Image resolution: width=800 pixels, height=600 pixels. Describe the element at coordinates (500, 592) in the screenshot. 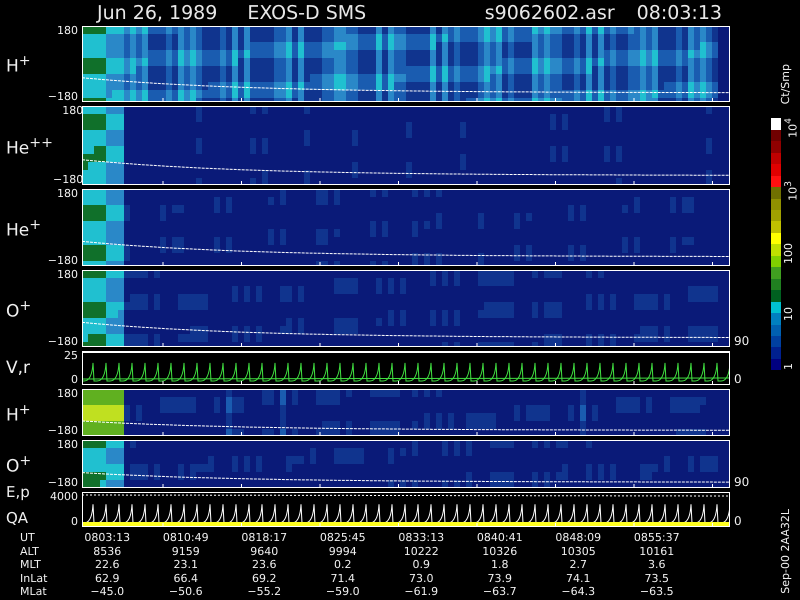

I see `table-cell-text: −63.7` at that location.